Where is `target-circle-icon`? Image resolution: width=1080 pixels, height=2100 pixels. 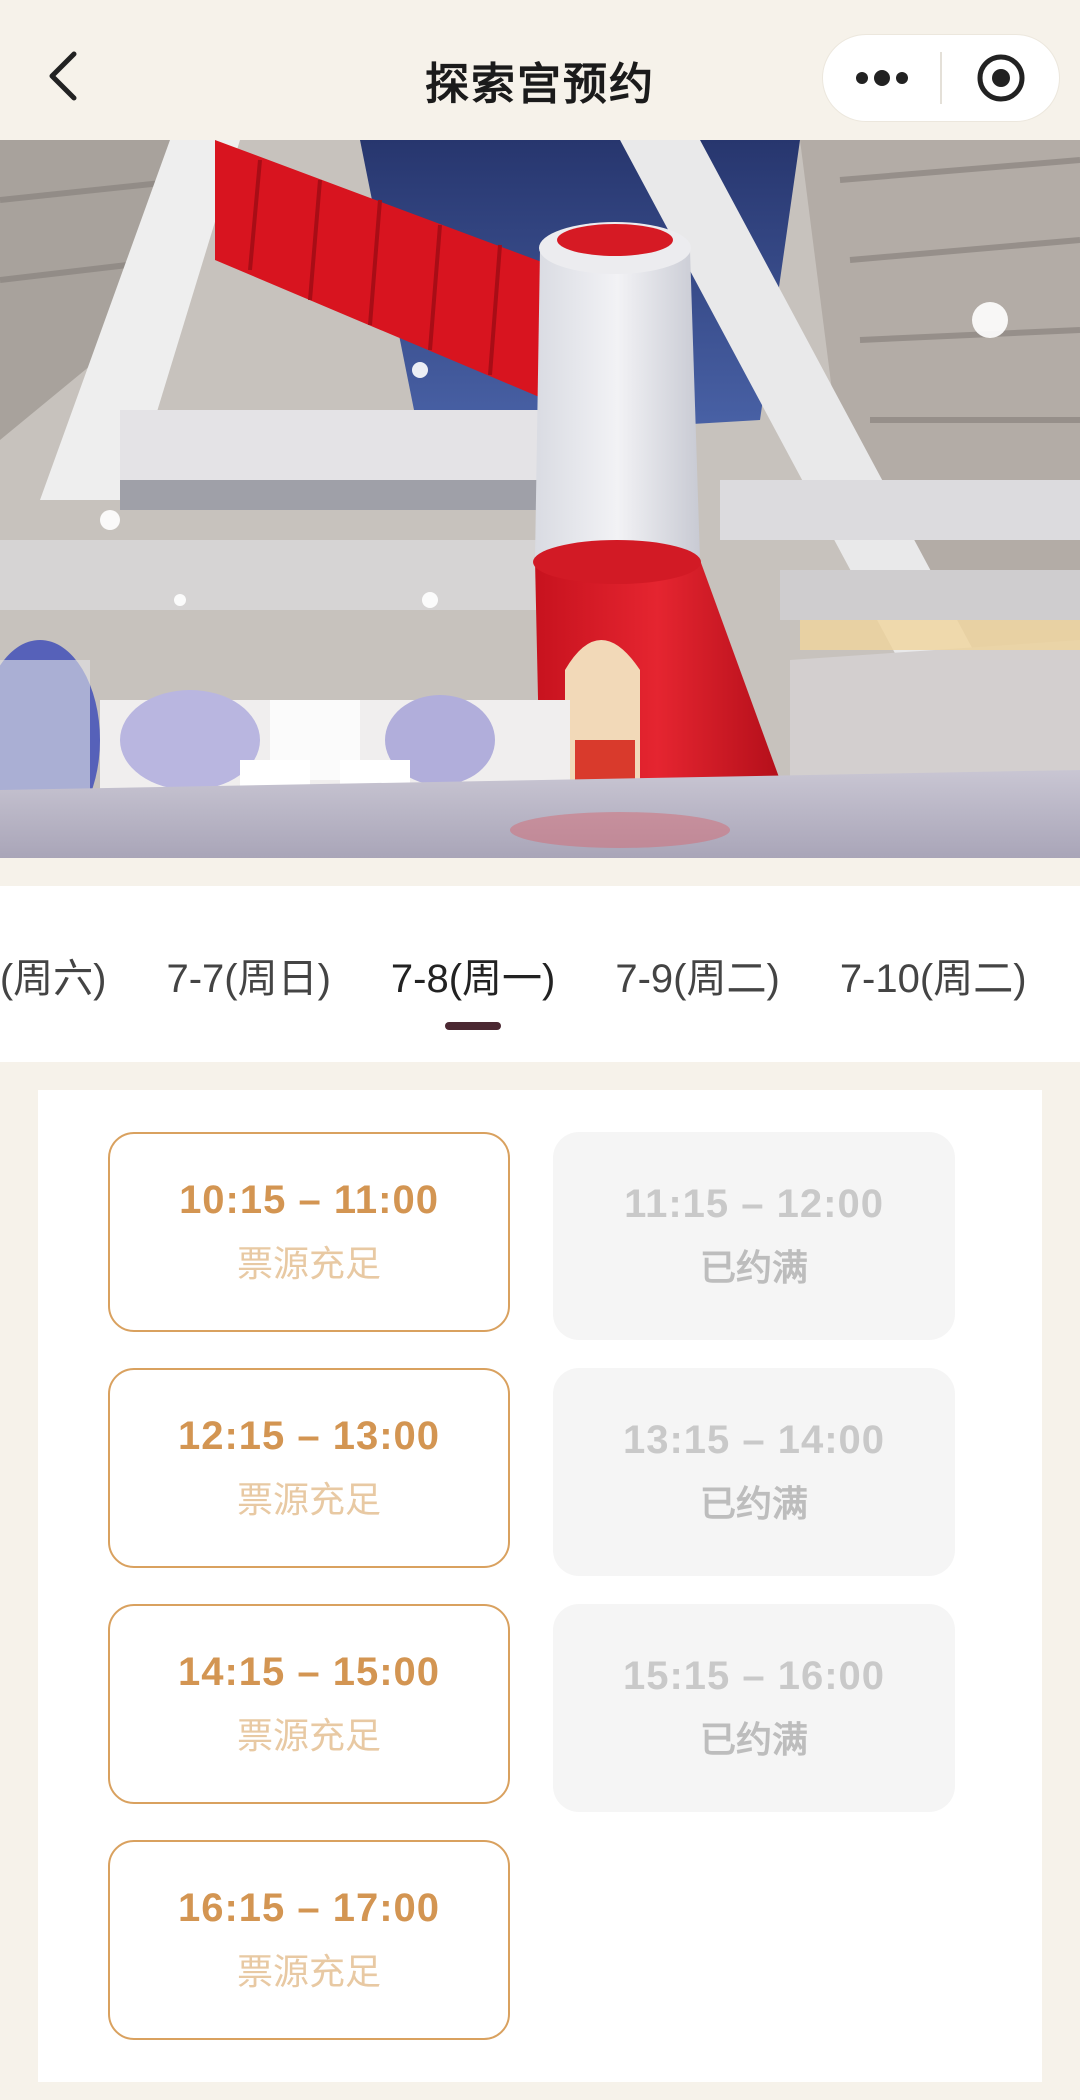
target-circle-icon is located at coordinates (1000, 78).